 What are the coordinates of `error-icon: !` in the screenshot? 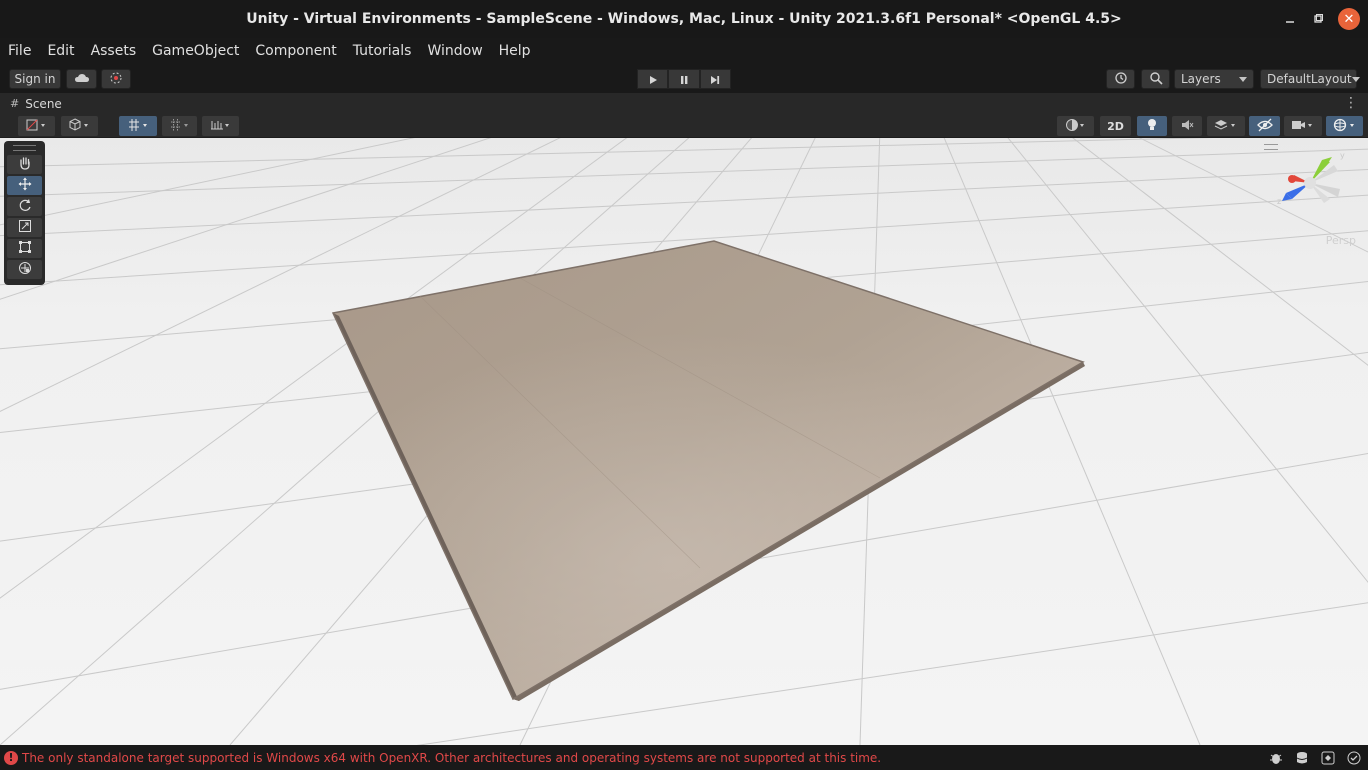 It's located at (11, 757).